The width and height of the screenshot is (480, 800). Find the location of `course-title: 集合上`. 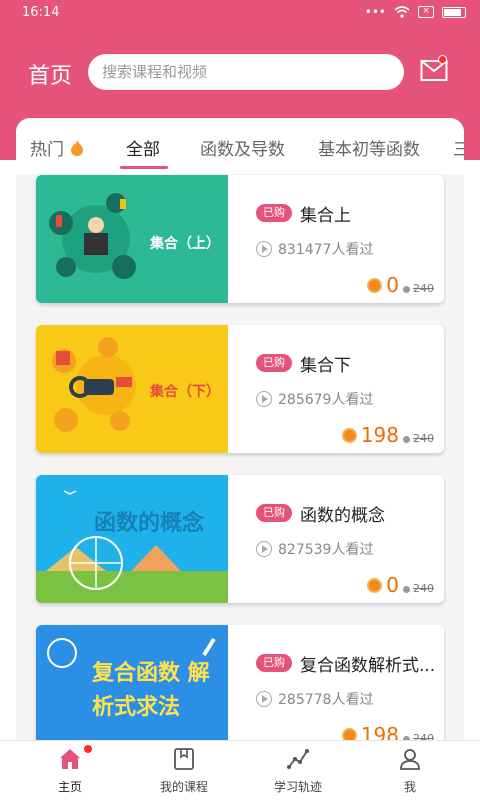

course-title: 集合上 is located at coordinates (325, 216).